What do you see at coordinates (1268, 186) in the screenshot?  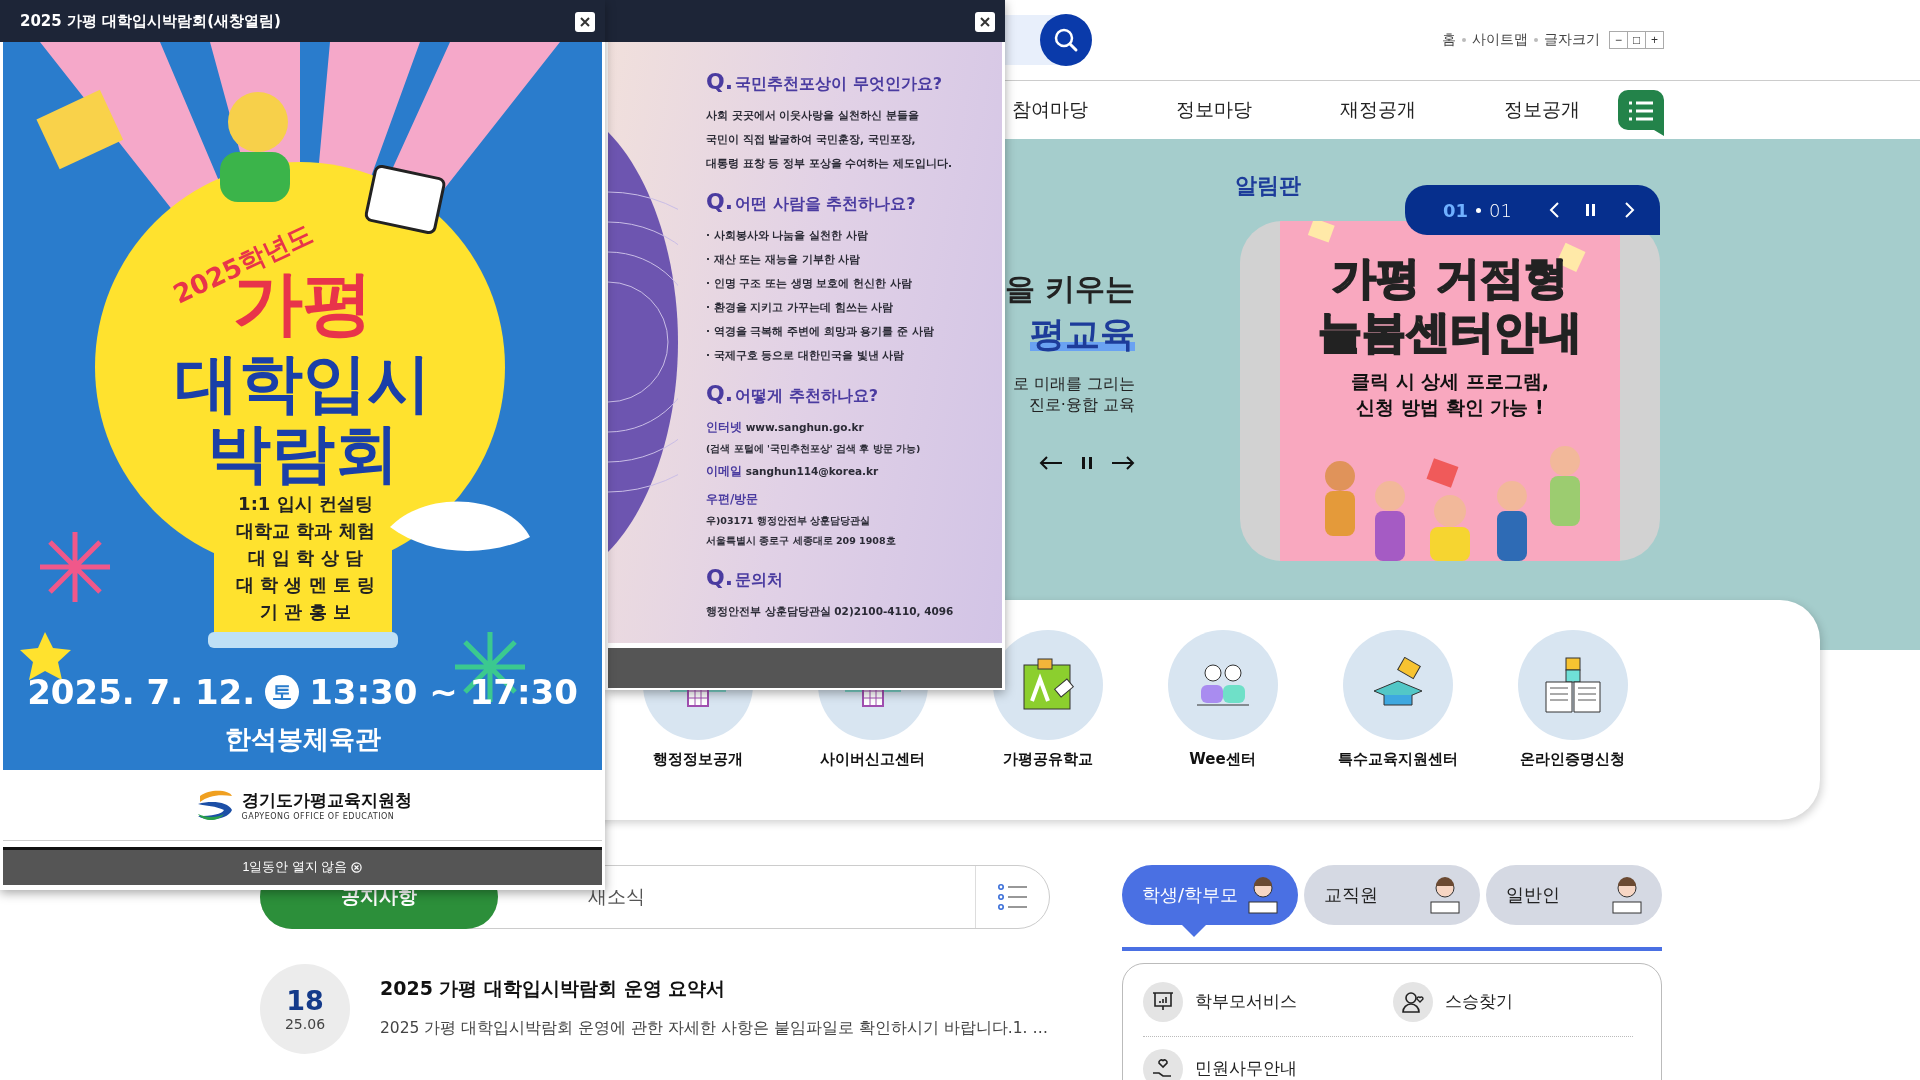 I see `section-title: 알림판` at bounding box center [1268, 186].